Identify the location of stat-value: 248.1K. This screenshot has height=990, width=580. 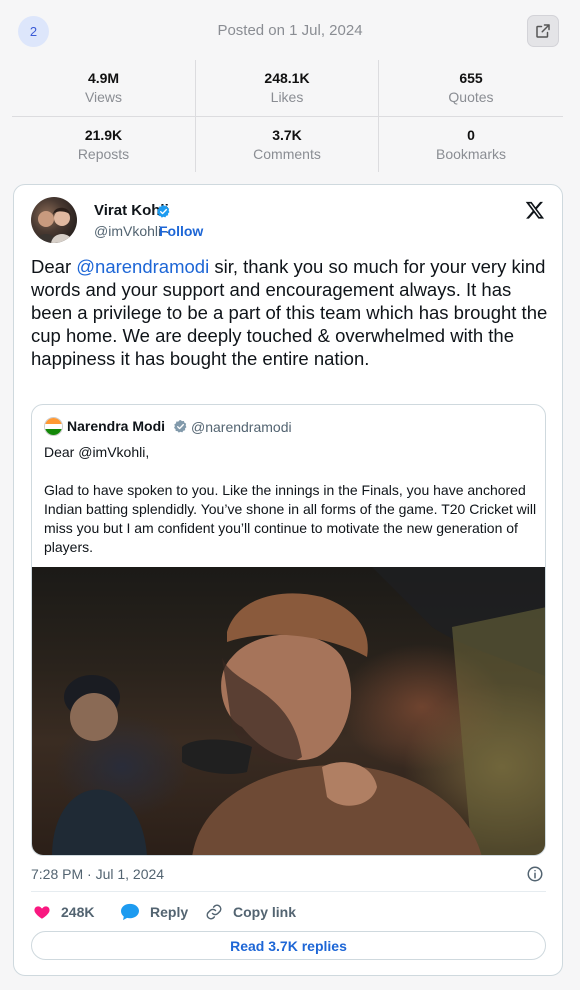
(287, 78).